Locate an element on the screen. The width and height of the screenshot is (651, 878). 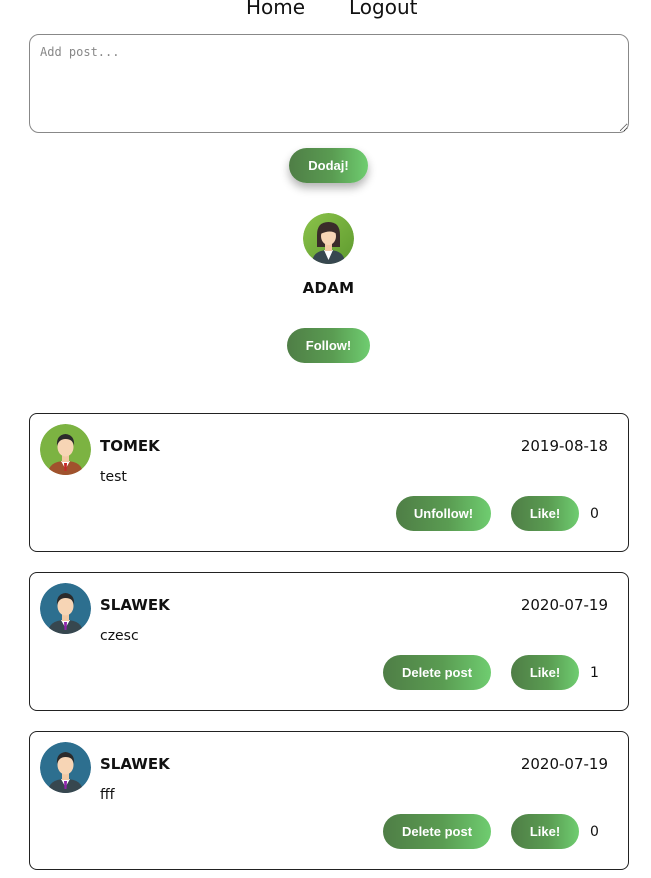
post-date: 2019-08-18 is located at coordinates (564, 446).